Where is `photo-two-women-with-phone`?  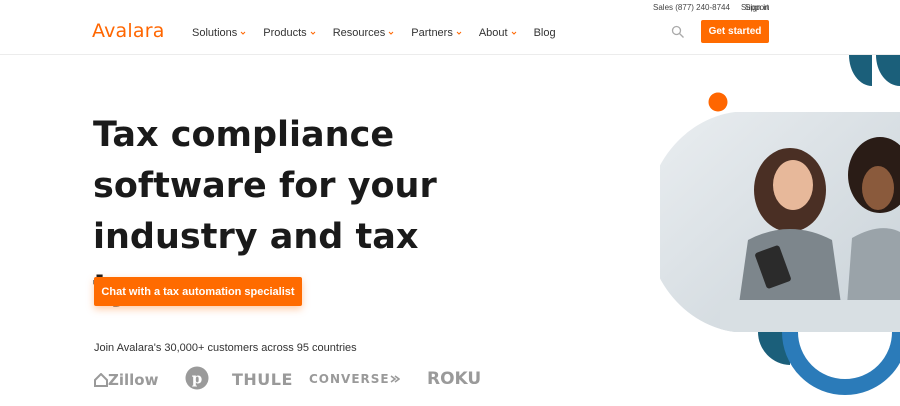 photo-two-women-with-phone is located at coordinates (780, 222).